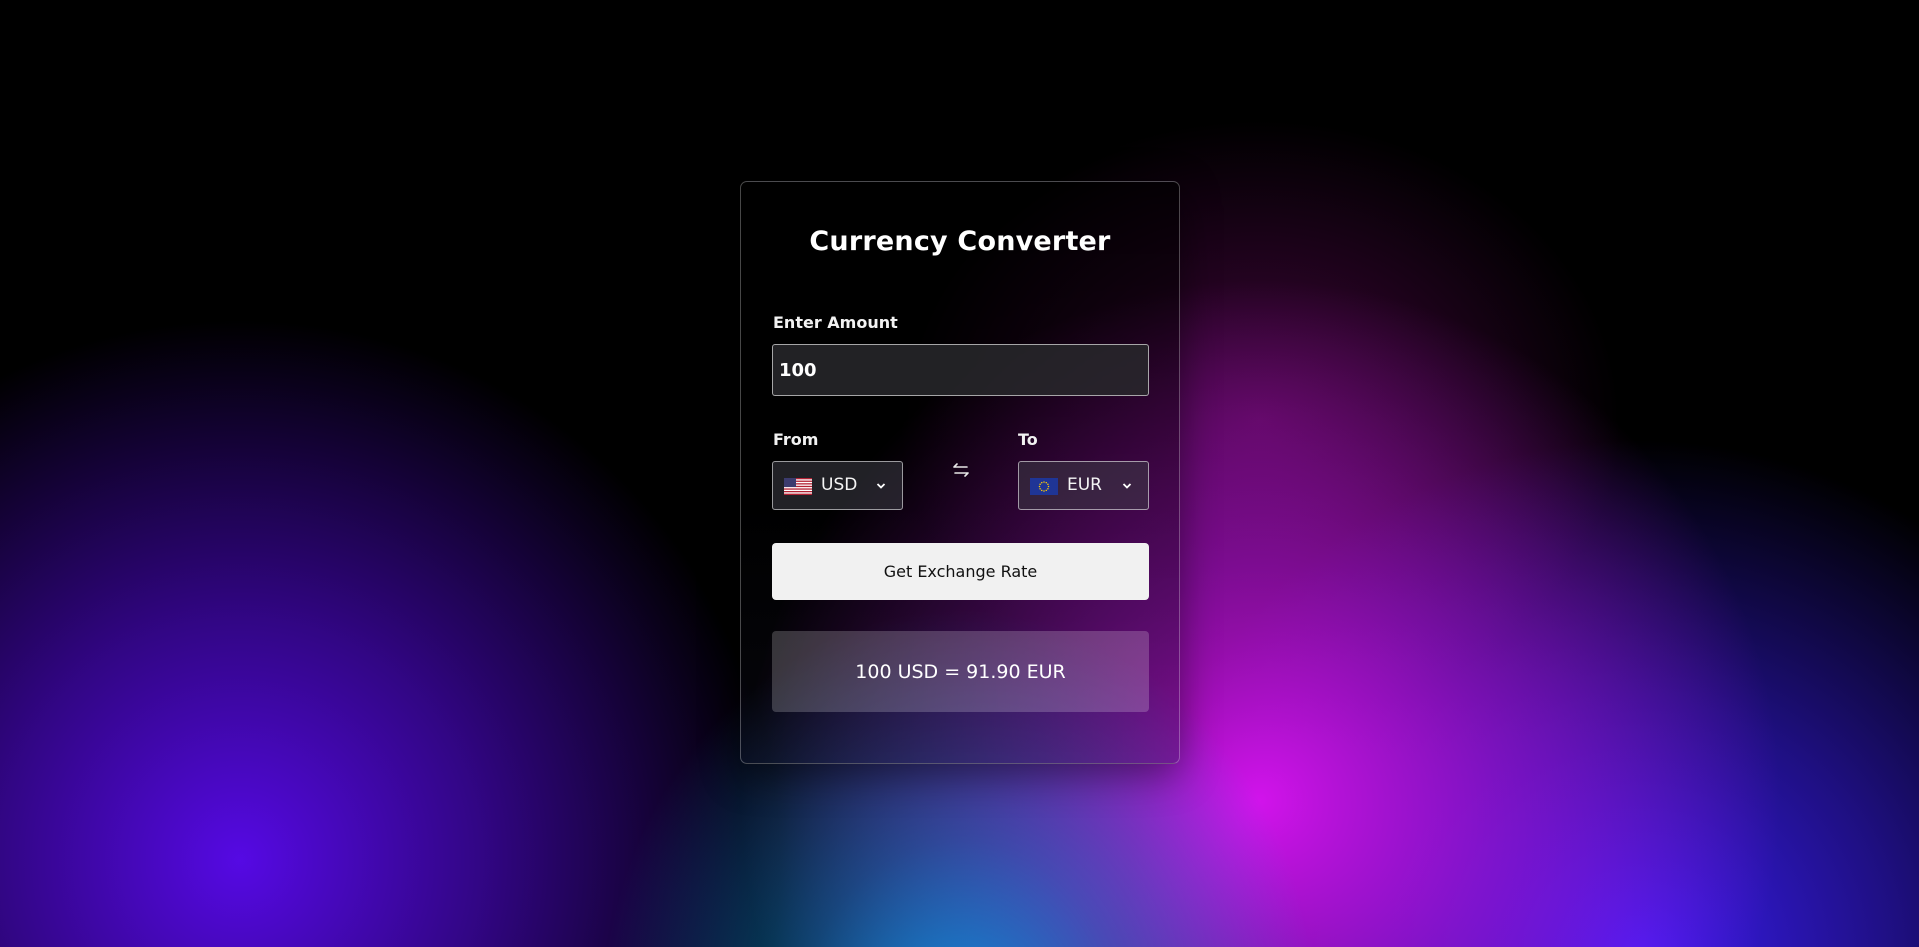  I want to click on to-currency-select: EUR, so click(1083, 485).